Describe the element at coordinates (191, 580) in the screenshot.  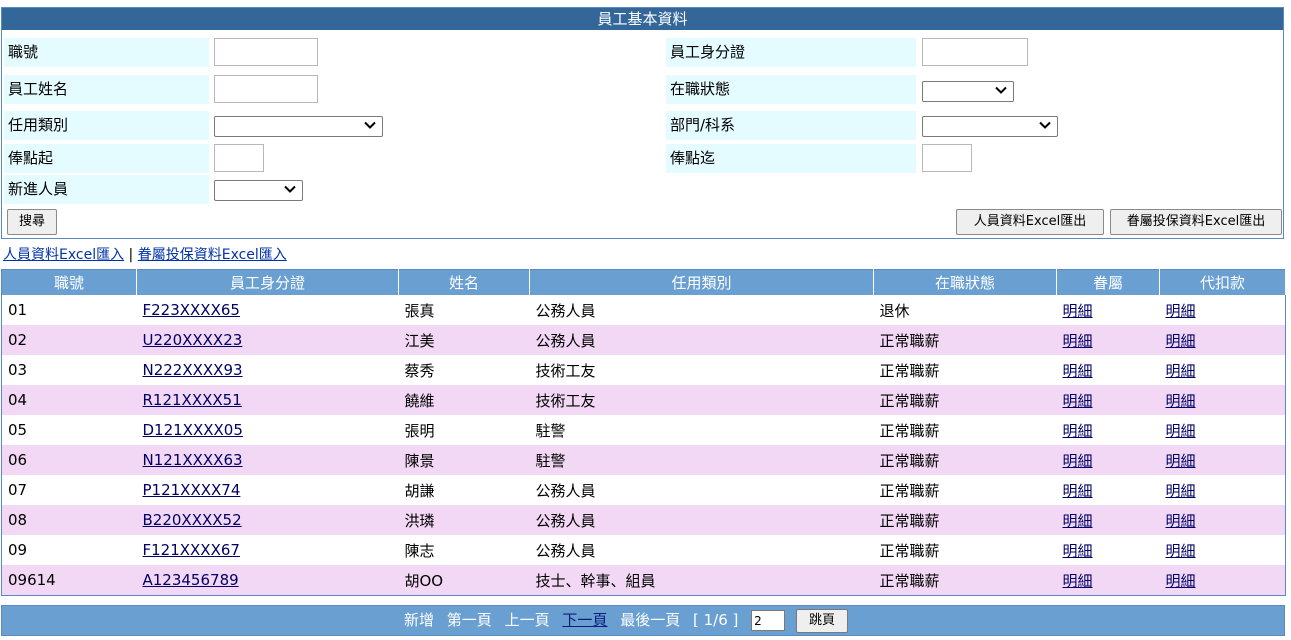
I see `id-no-link: A123456789` at that location.